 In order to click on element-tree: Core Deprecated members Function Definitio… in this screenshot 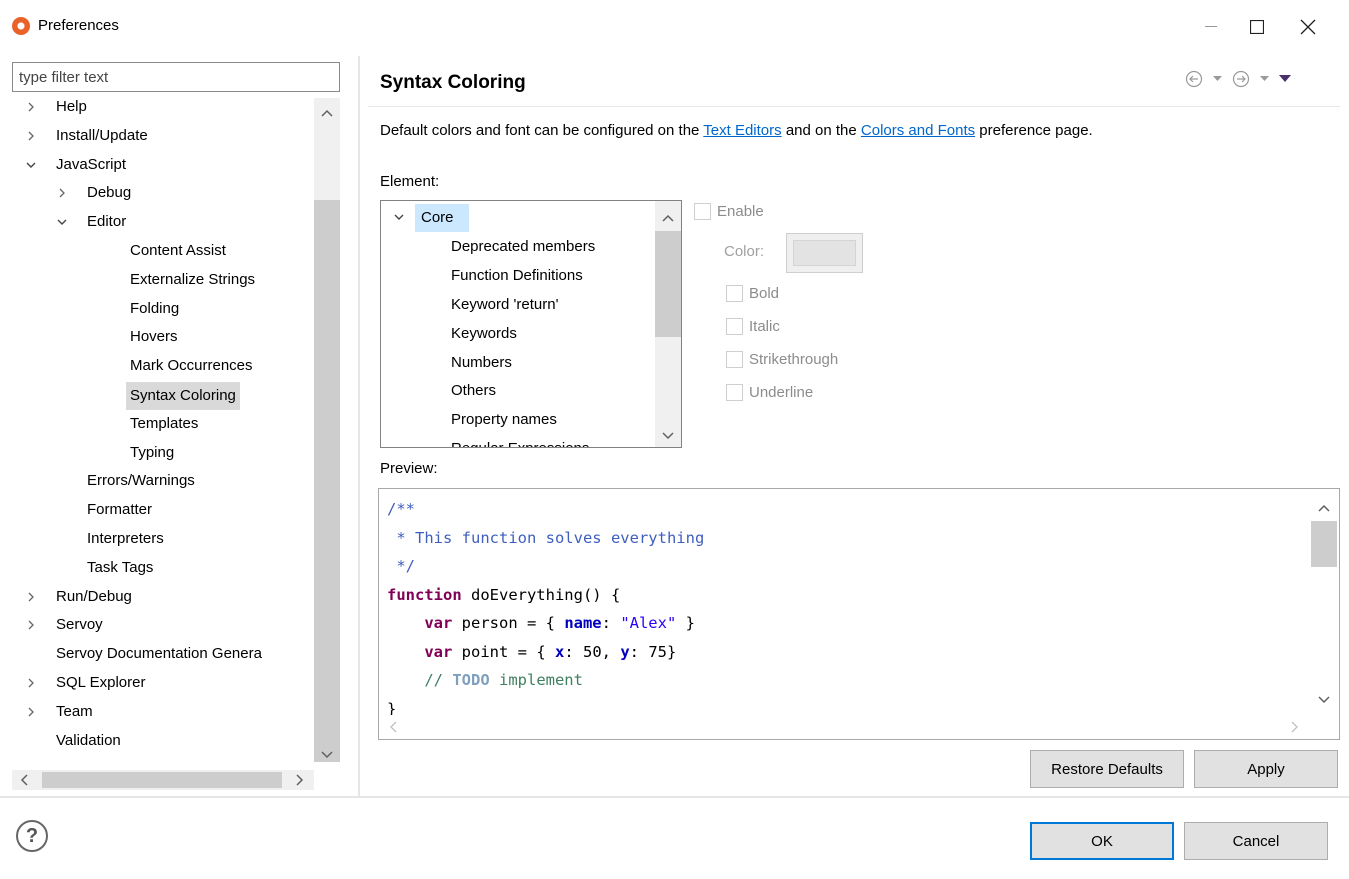, I will do `click(531, 324)`.